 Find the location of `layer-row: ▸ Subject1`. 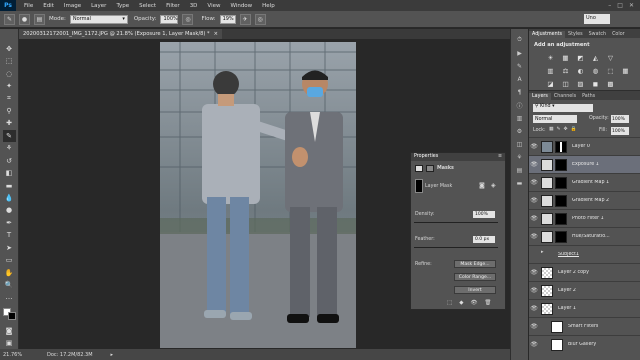

layer-row: ▸ Subject1 is located at coordinates (584, 254).